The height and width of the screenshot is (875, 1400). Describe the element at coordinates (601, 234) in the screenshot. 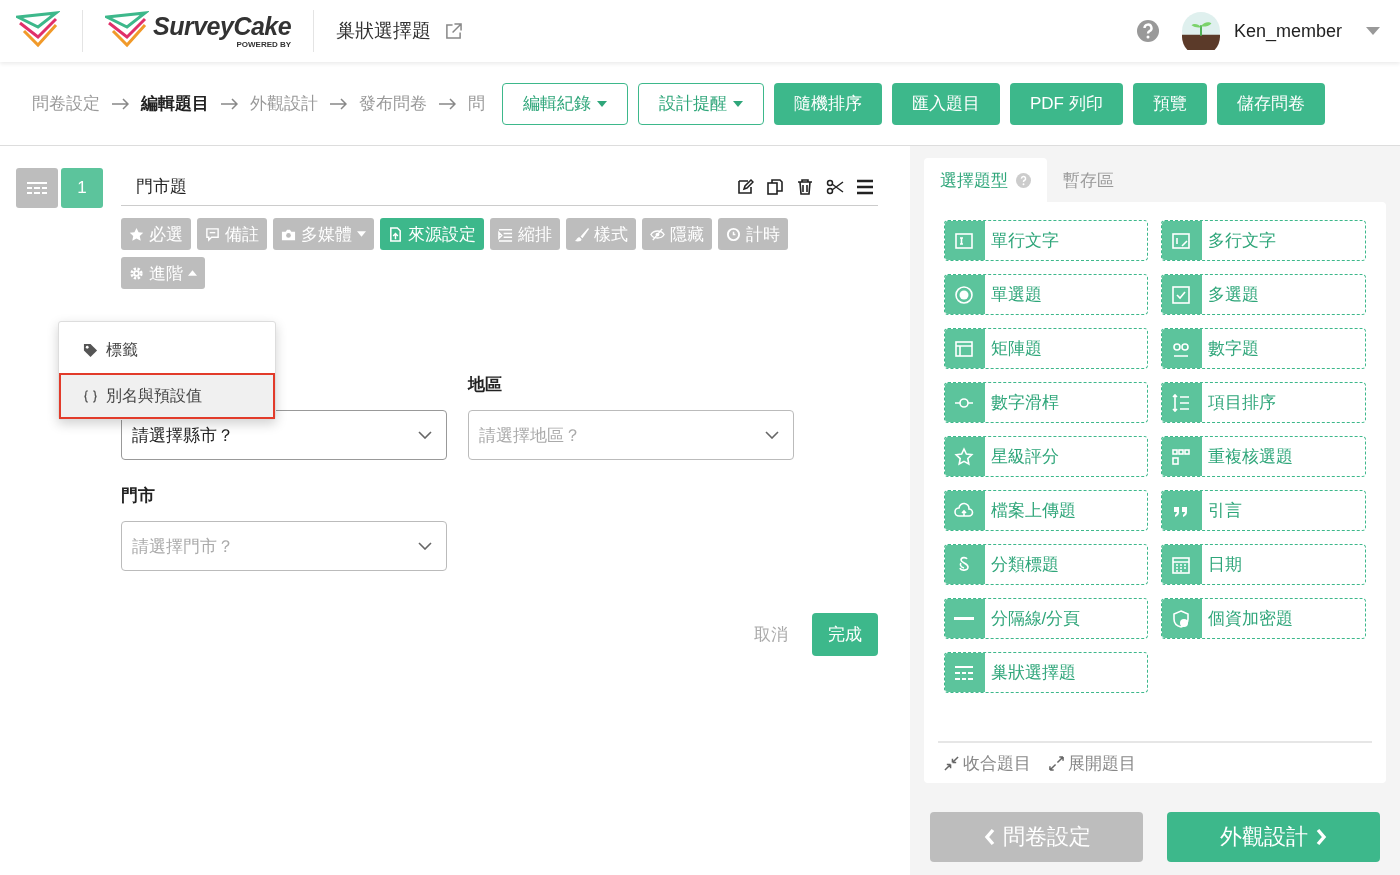

I see `option-chip: 樣式` at that location.